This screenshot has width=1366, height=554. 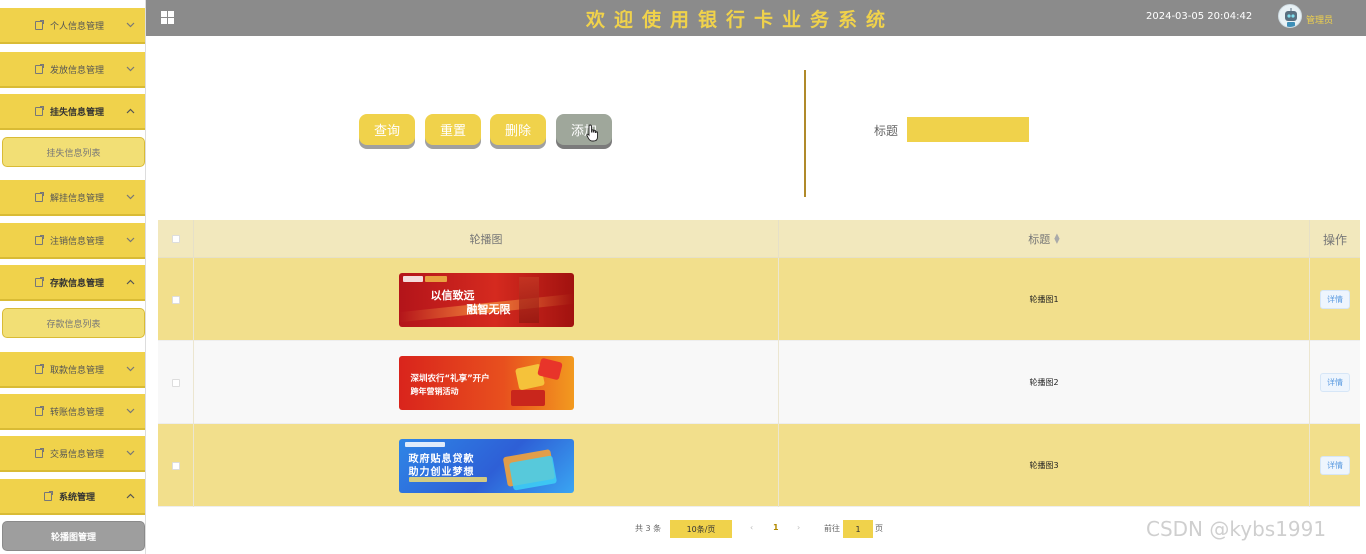 I want to click on sidebar-item-label: 解挂信息管理, so click(x=77, y=198).